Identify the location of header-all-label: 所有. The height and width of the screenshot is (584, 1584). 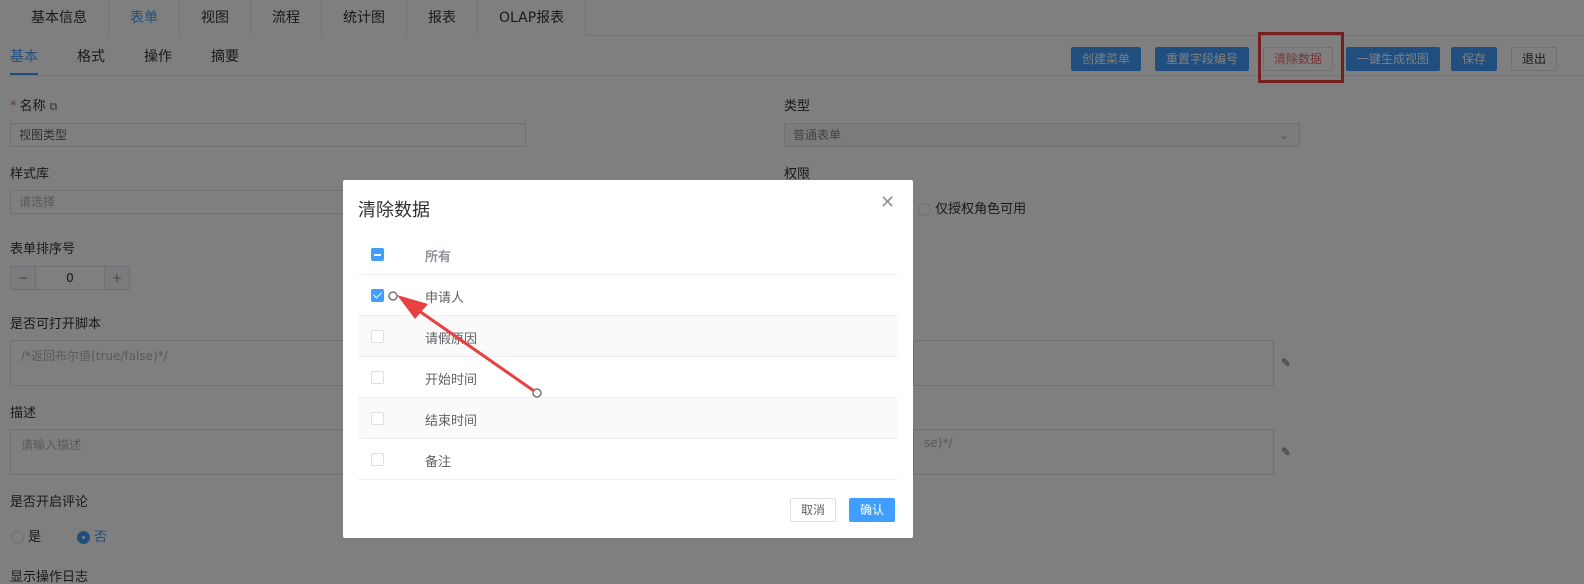
(438, 257).